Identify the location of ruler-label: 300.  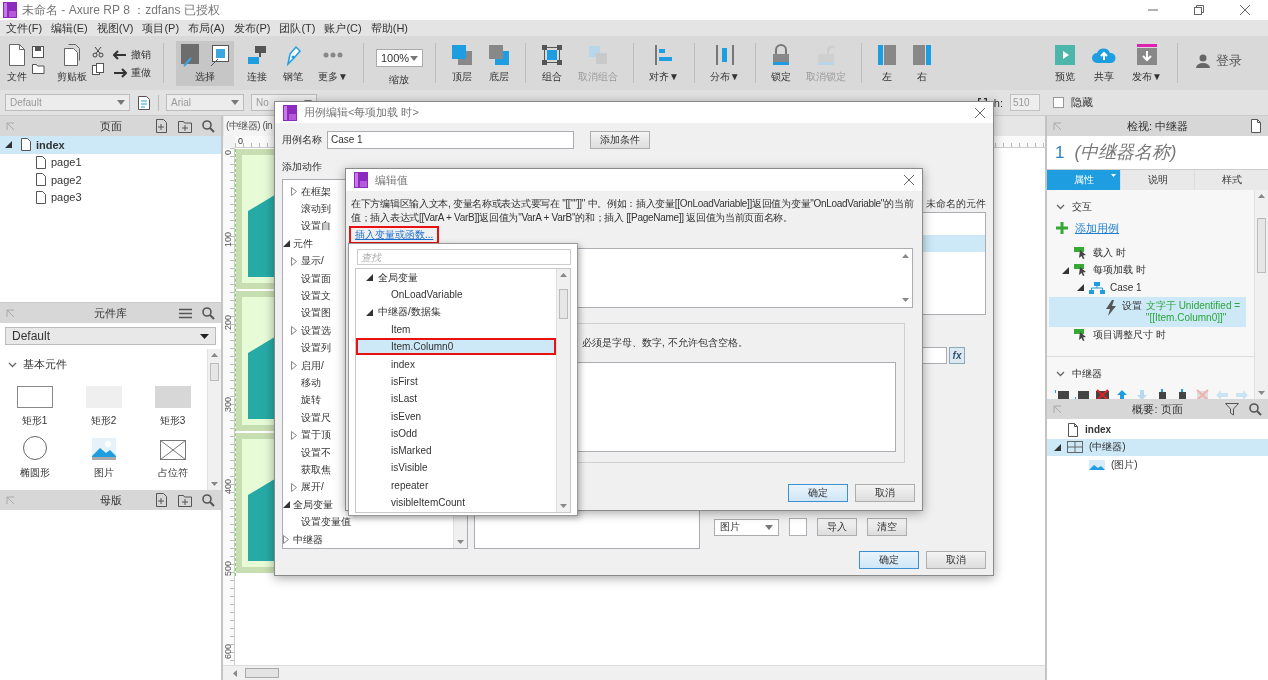
(228, 404).